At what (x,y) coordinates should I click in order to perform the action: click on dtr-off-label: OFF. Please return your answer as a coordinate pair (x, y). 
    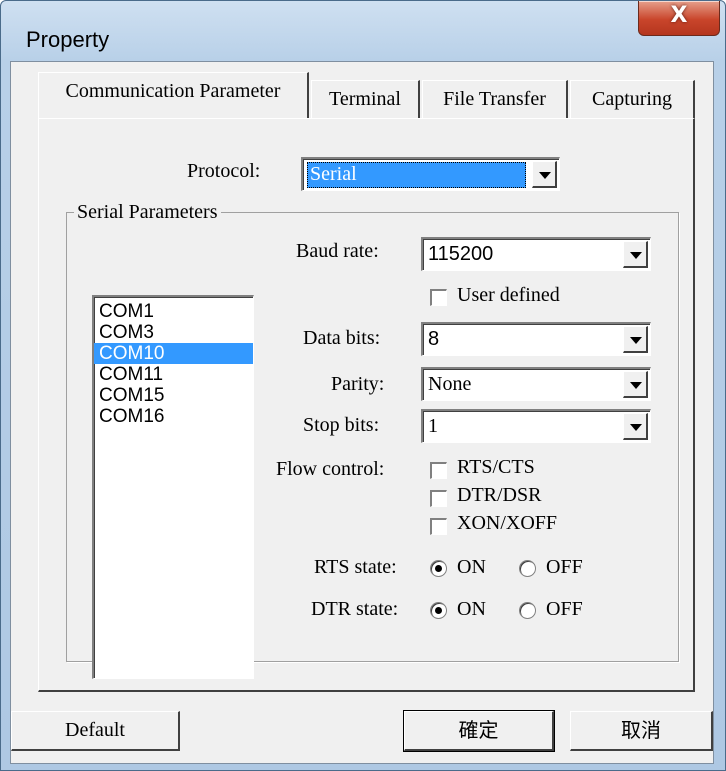
    Looking at the image, I should click on (564, 609).